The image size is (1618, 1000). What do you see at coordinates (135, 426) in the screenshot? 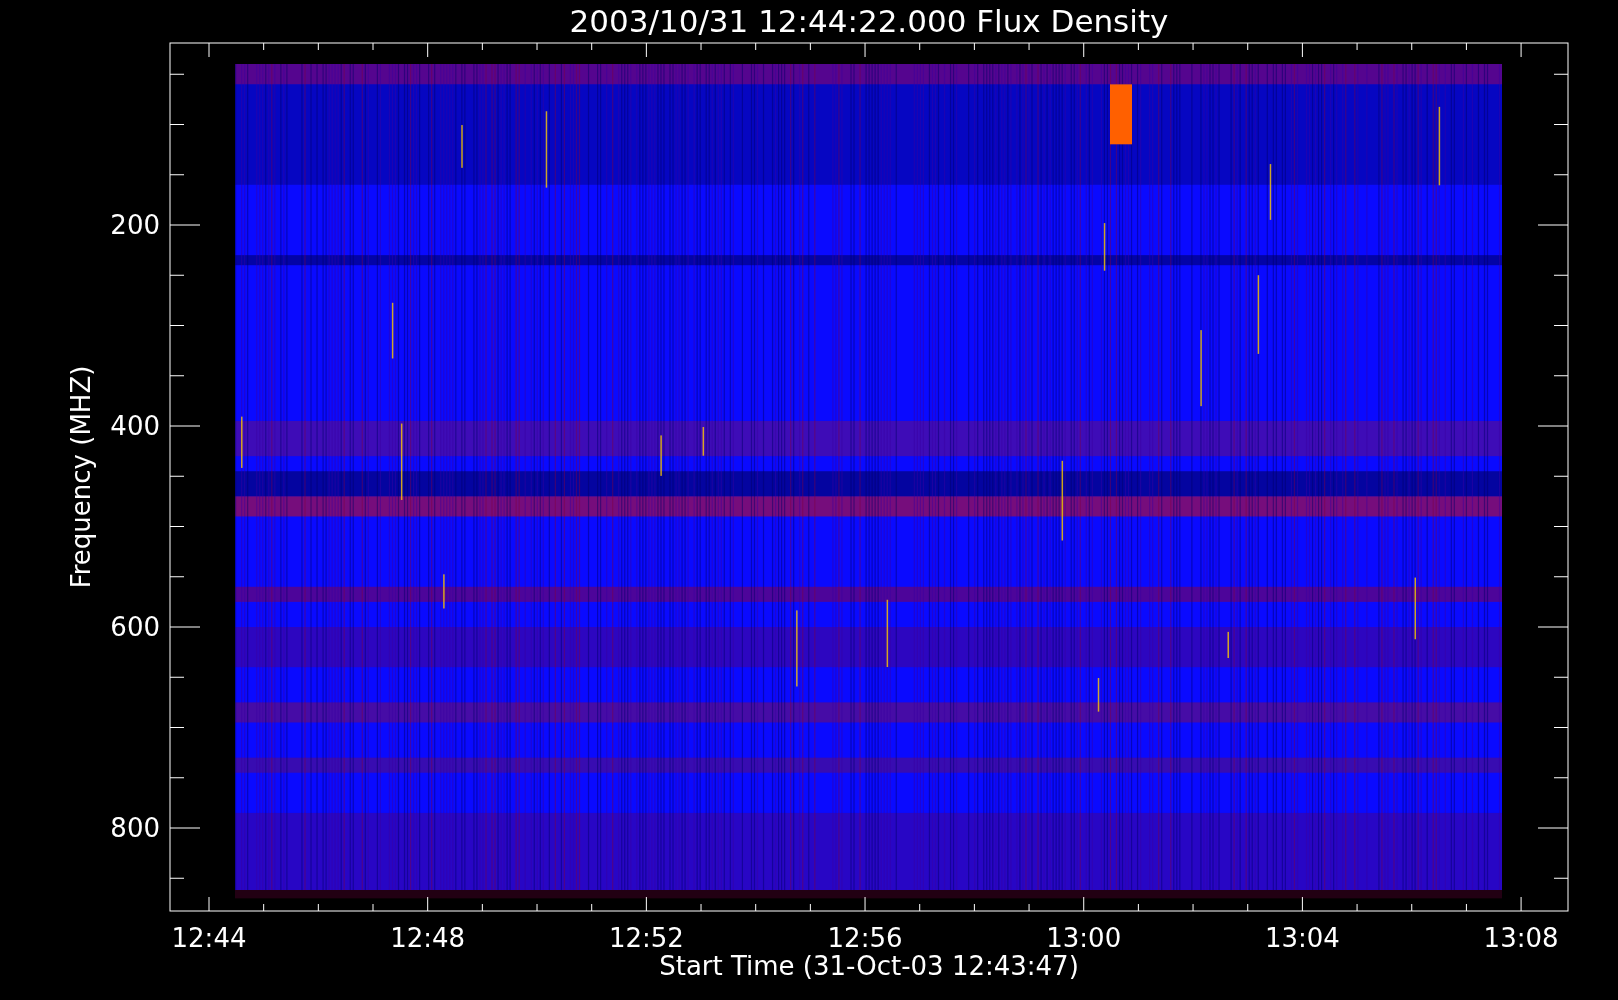
I see `y-tick-label: 400` at bounding box center [135, 426].